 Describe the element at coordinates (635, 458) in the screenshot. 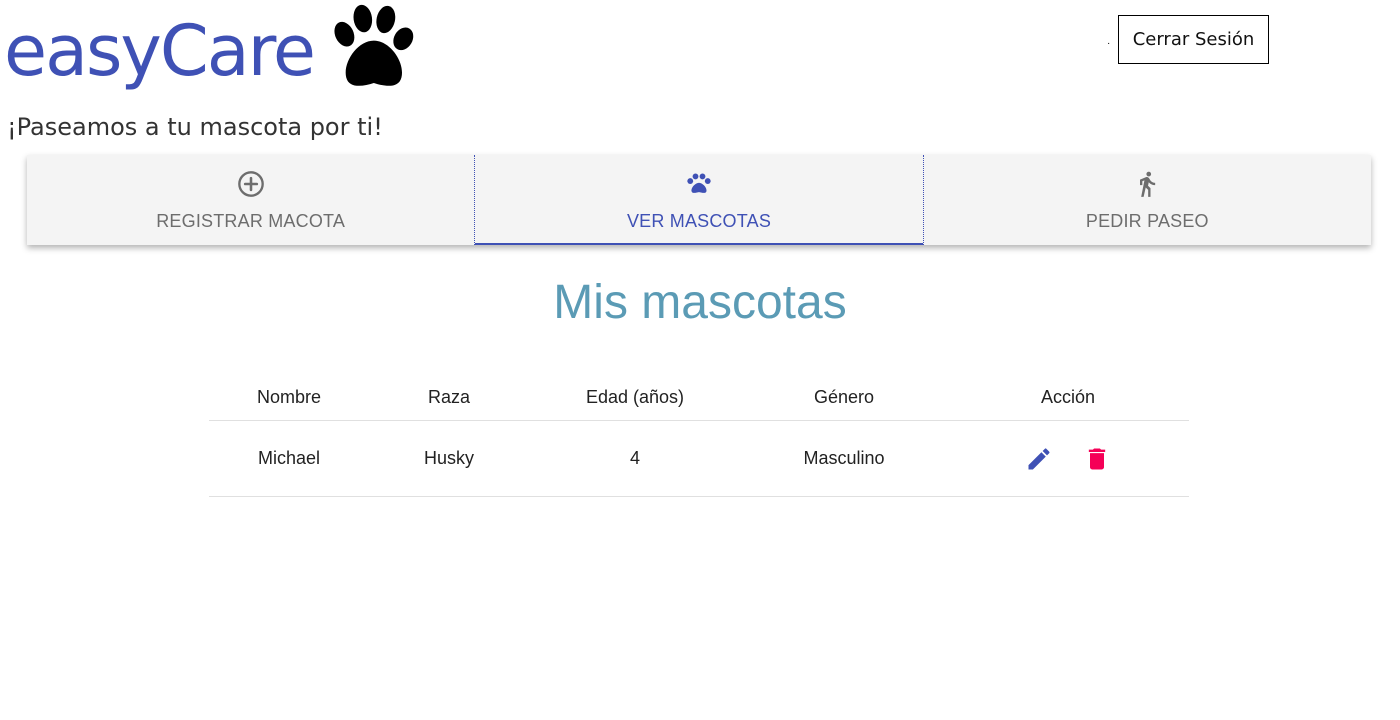

I see `cell-age: 4` at that location.